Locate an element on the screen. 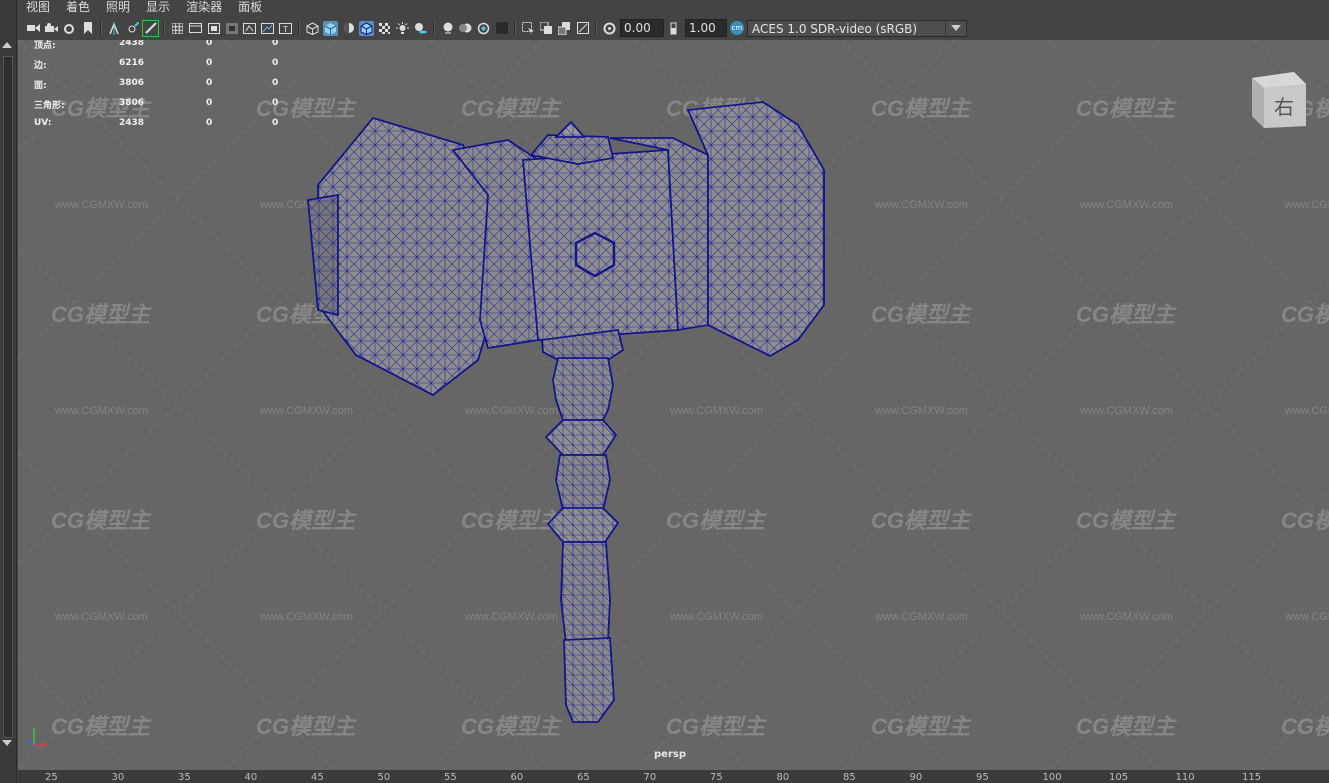 The width and height of the screenshot is (1329, 783). smooth-shade-icon is located at coordinates (330, 28).